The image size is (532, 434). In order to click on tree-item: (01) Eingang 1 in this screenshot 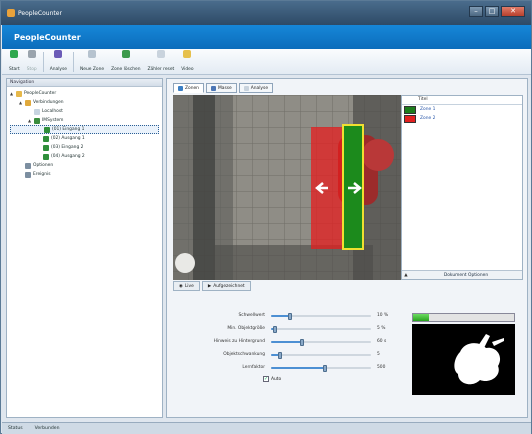, I will do `click(84, 129)`.